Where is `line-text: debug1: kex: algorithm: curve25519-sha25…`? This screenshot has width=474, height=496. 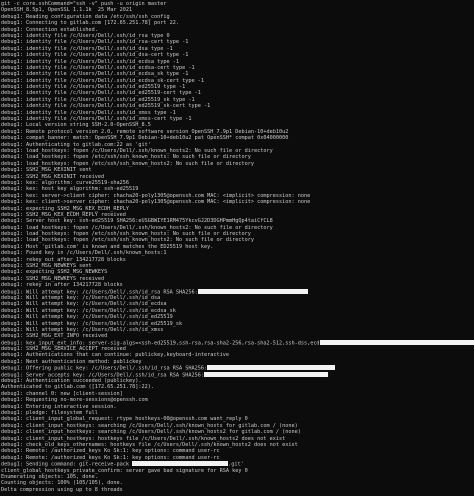 line-text: debug1: kex: algorithm: curve25519-sha25… is located at coordinates (65, 182).